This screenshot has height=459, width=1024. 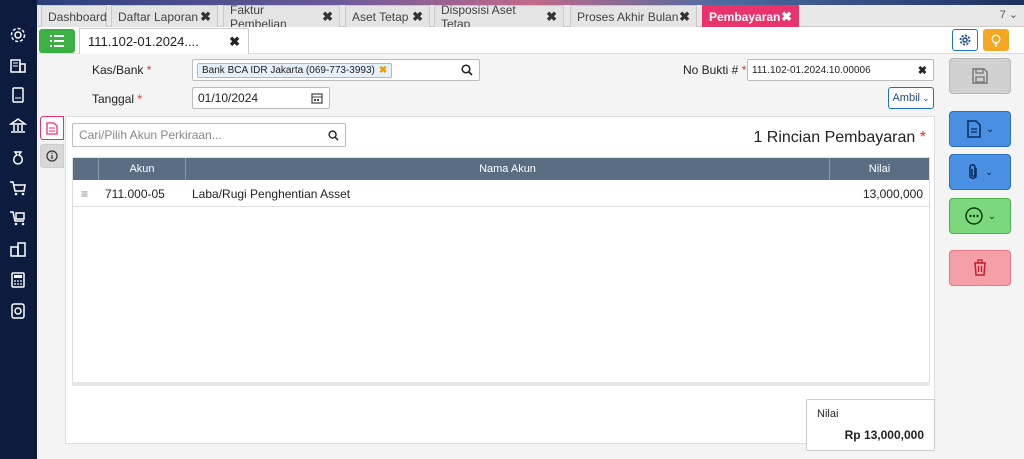 What do you see at coordinates (18, 229) in the screenshot?
I see `sidebar` at bounding box center [18, 229].